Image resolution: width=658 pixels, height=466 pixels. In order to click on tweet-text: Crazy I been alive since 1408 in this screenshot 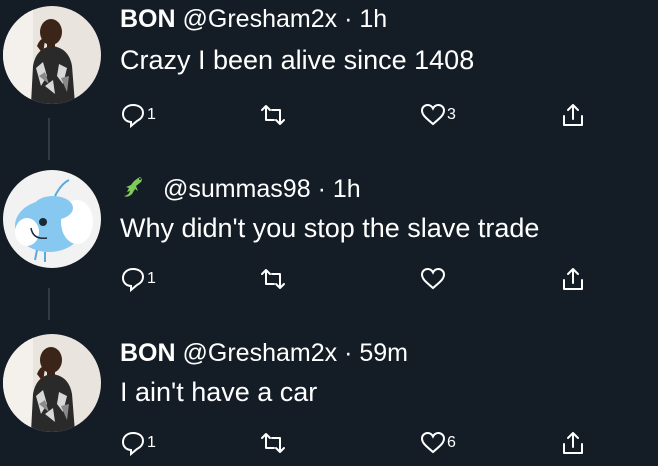, I will do `click(297, 60)`.